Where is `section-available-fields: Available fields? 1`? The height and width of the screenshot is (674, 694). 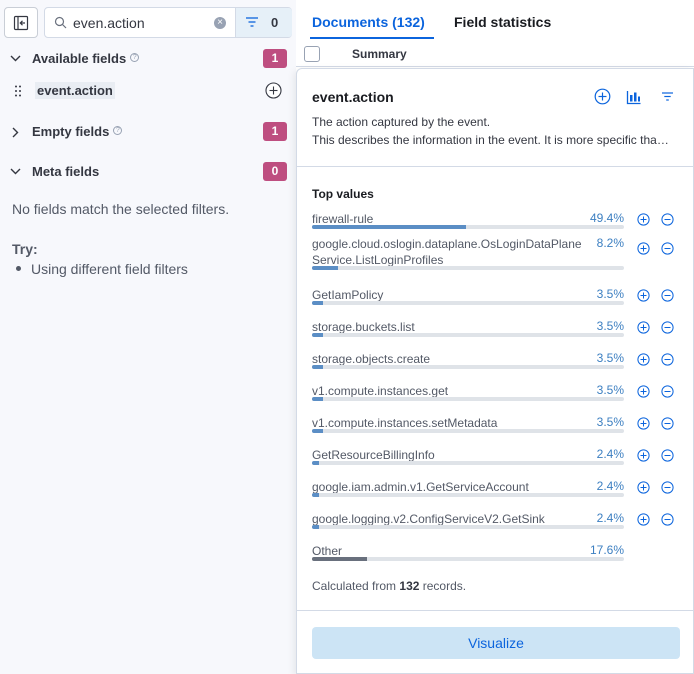
section-available-fields: Available fields? 1 is located at coordinates (148, 59).